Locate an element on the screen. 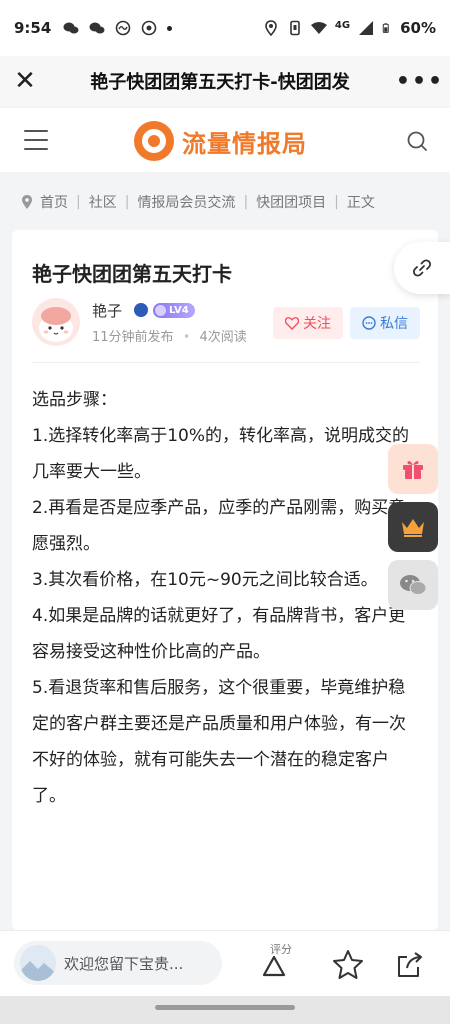  link-icon is located at coordinates (422, 268).